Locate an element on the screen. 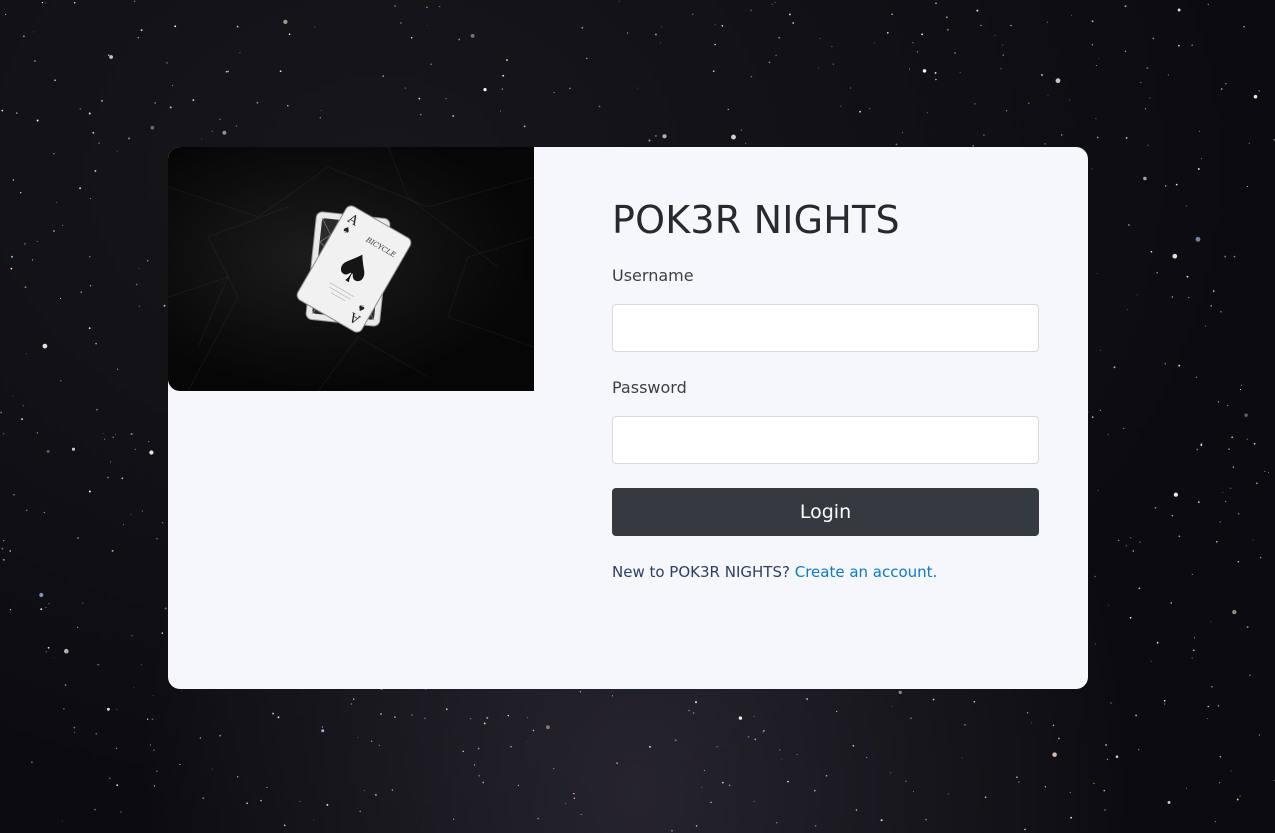 This screenshot has width=1275, height=833. playing-cards-icon: A ♠ BICYCLE ♠ A ♠ is located at coordinates (354, 269).